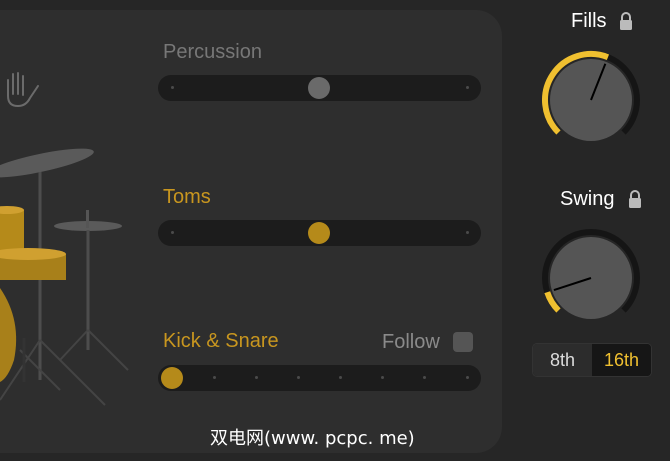 This screenshot has height=461, width=670. What do you see at coordinates (591, 278) in the screenshot?
I see `swing-knob` at bounding box center [591, 278].